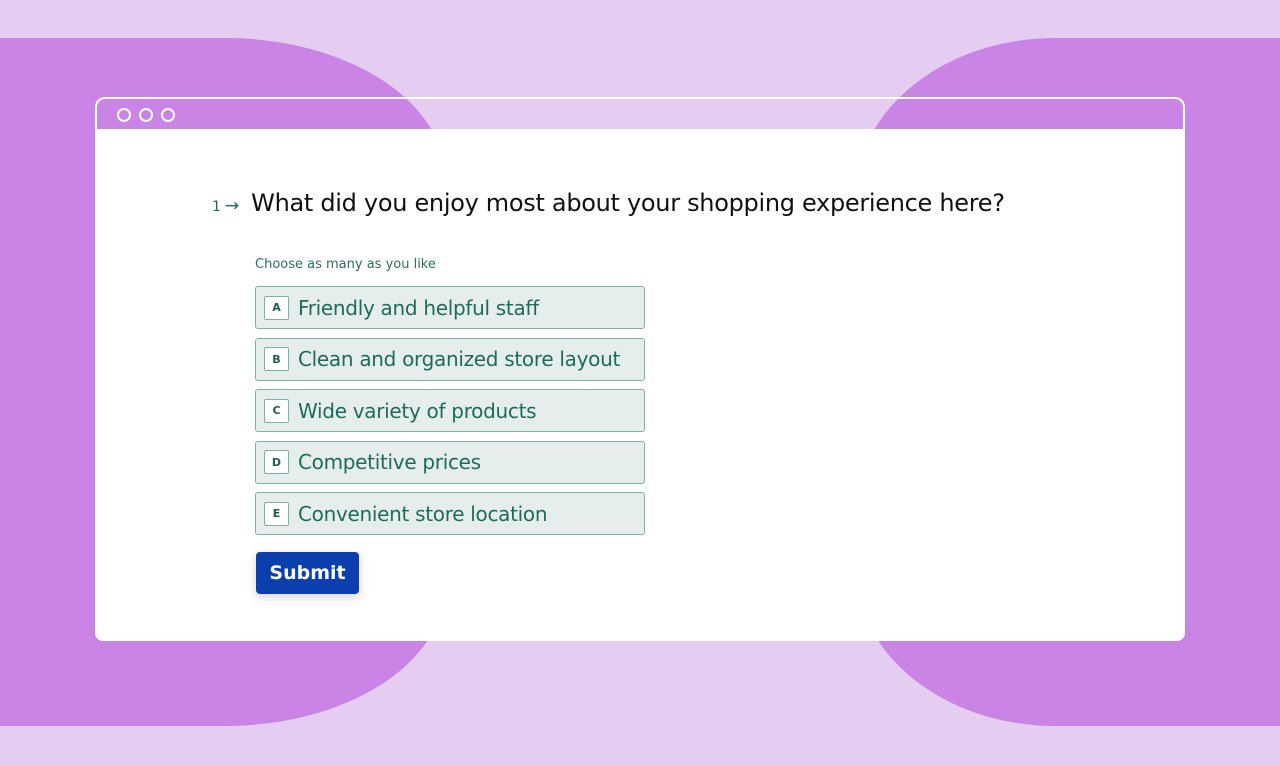  What do you see at coordinates (276, 513) in the screenshot?
I see `option-key-badge: E` at bounding box center [276, 513].